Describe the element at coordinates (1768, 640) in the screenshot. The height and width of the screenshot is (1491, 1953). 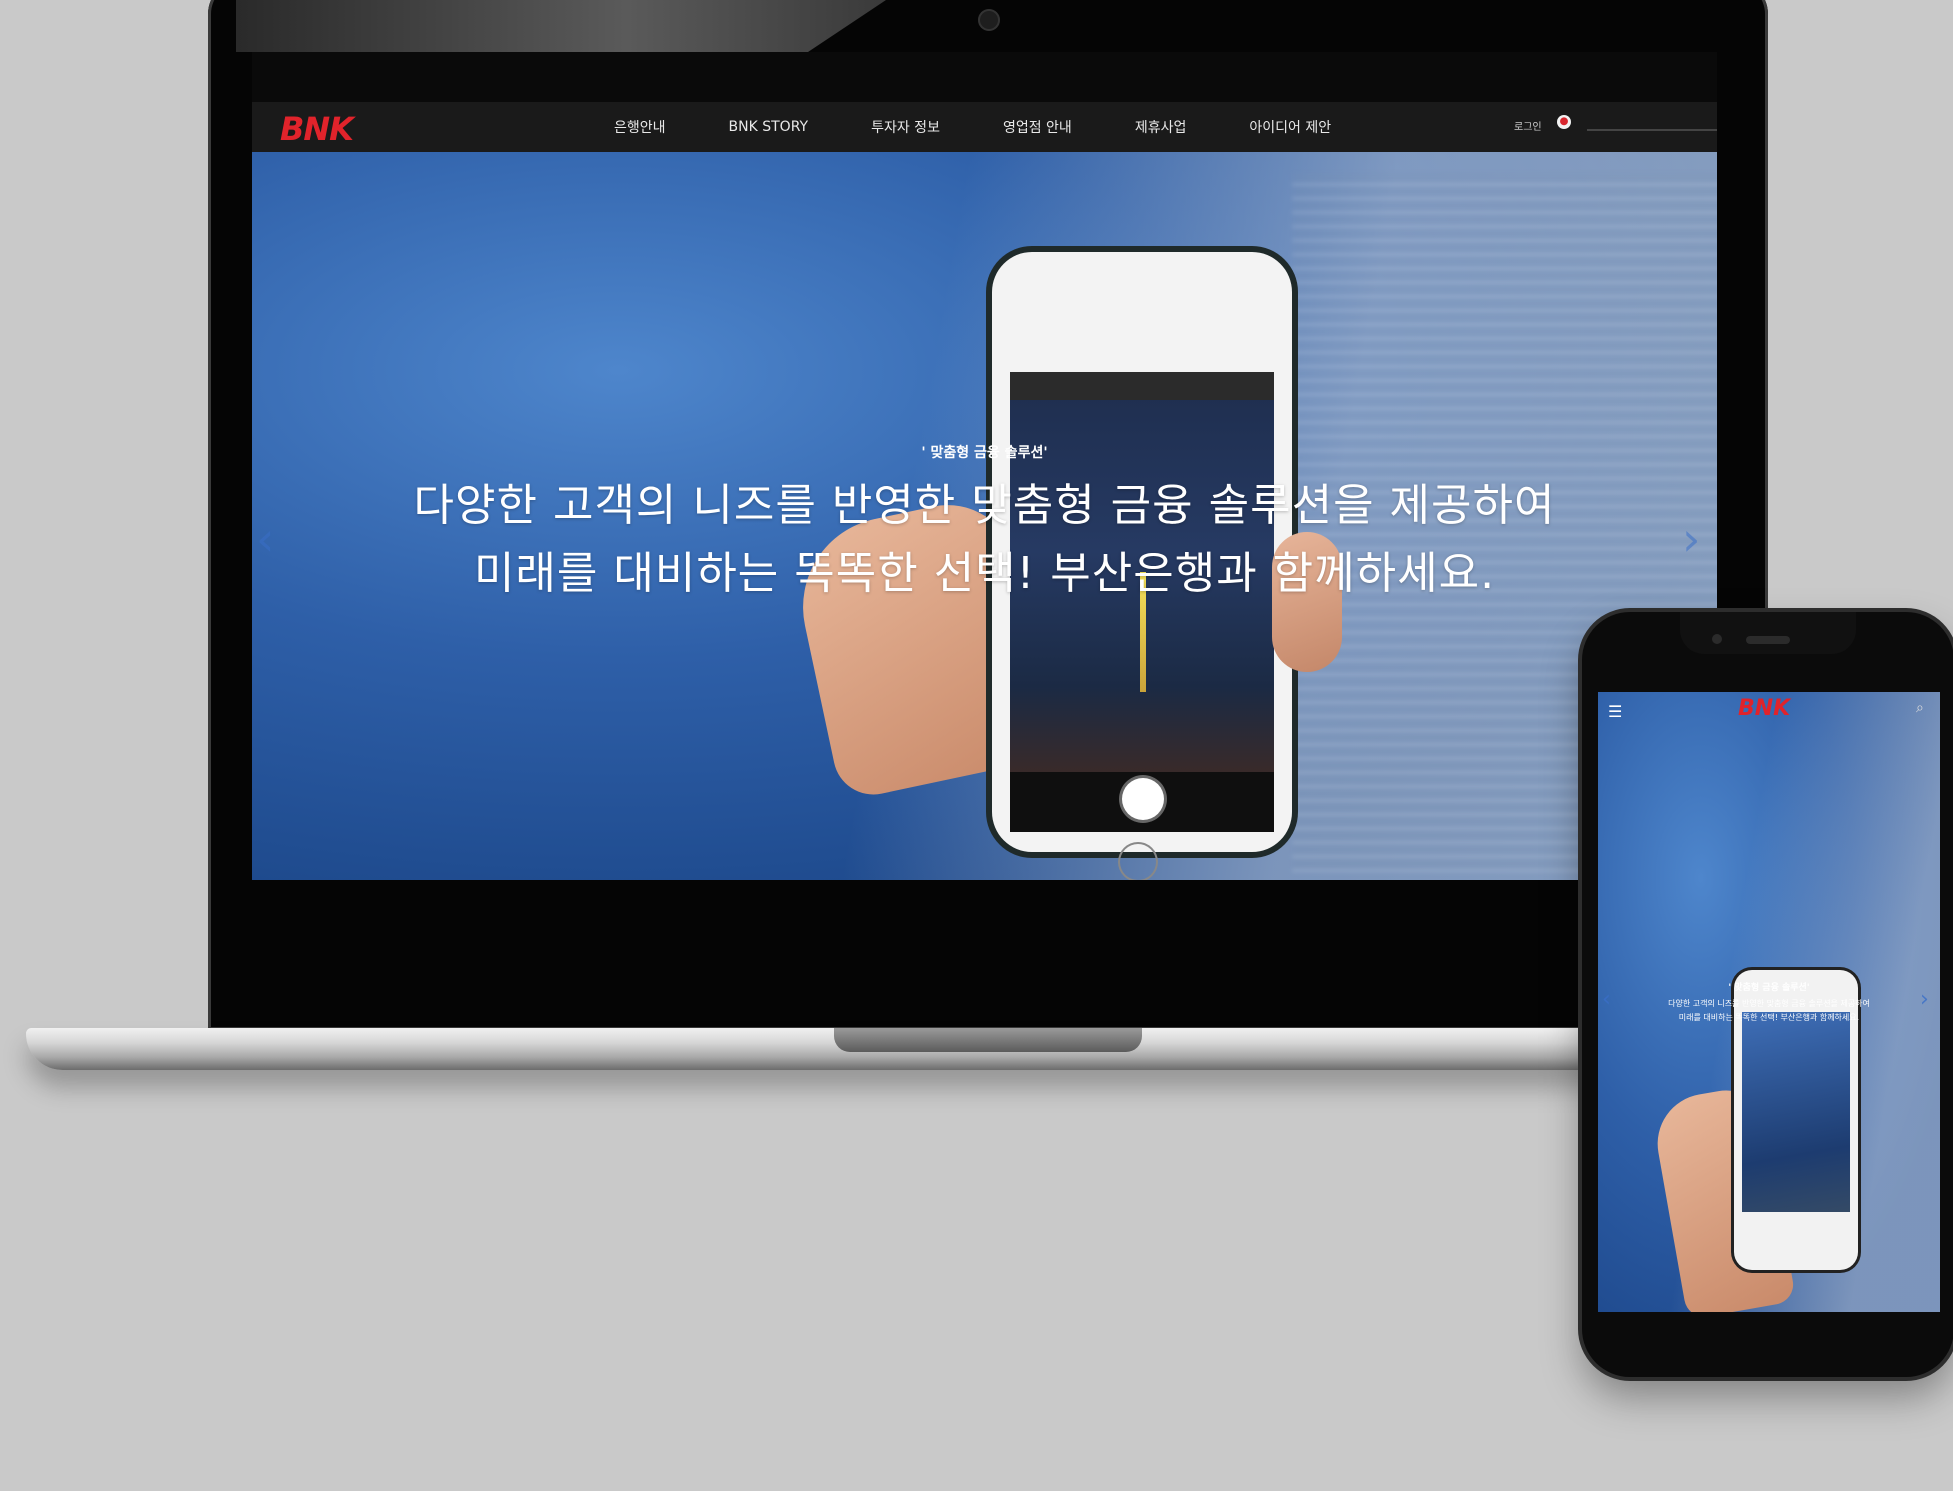
I see `mobile-speaker` at that location.